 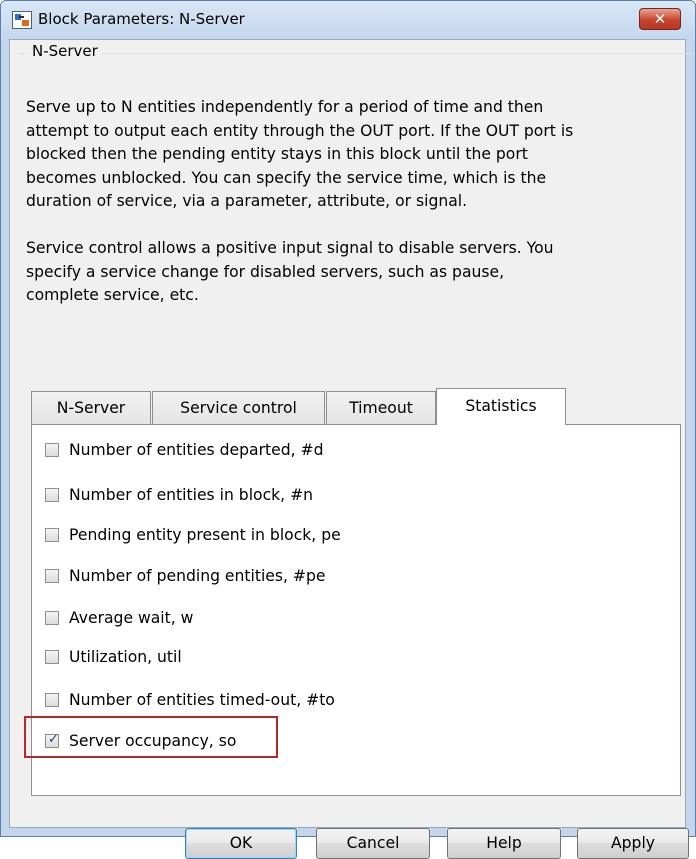 I want to click on checkbox-label: Number of entities timed-out, #to, so click(x=202, y=700).